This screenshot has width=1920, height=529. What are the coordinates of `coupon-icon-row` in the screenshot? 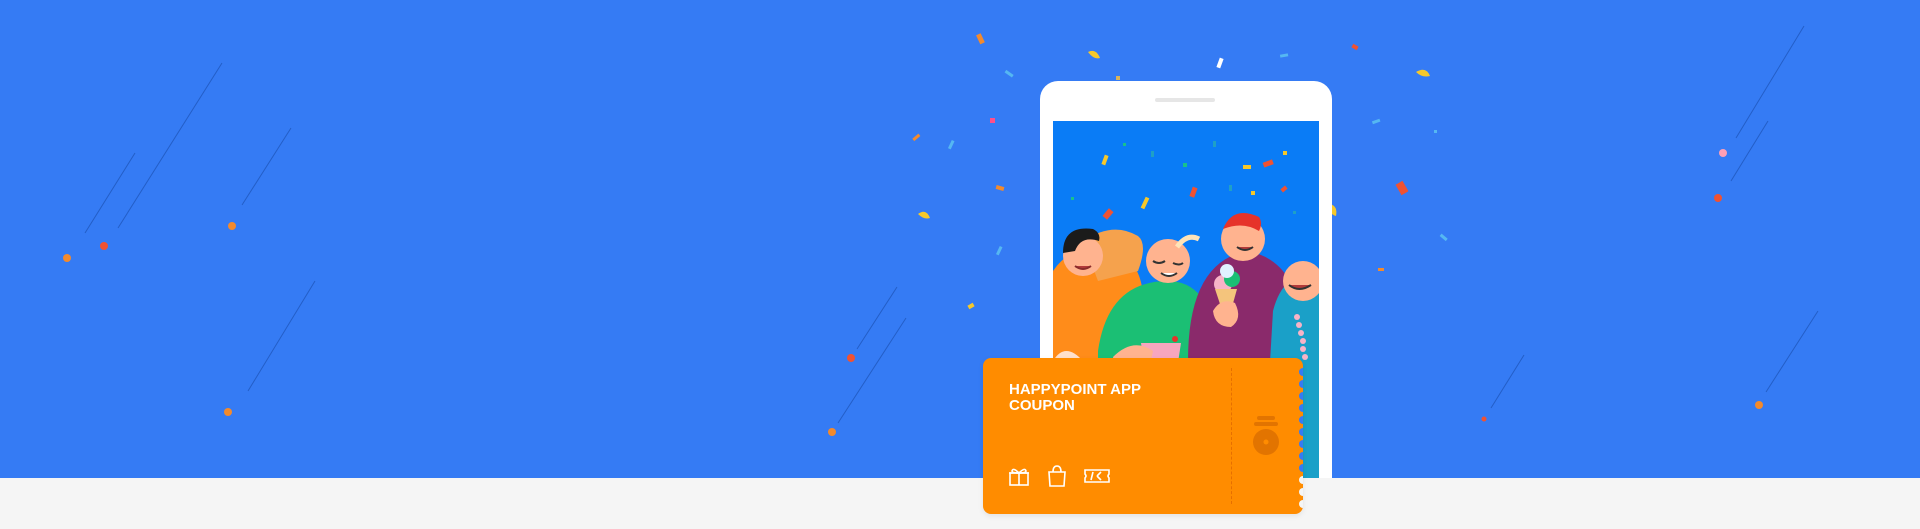 It's located at (1059, 477).